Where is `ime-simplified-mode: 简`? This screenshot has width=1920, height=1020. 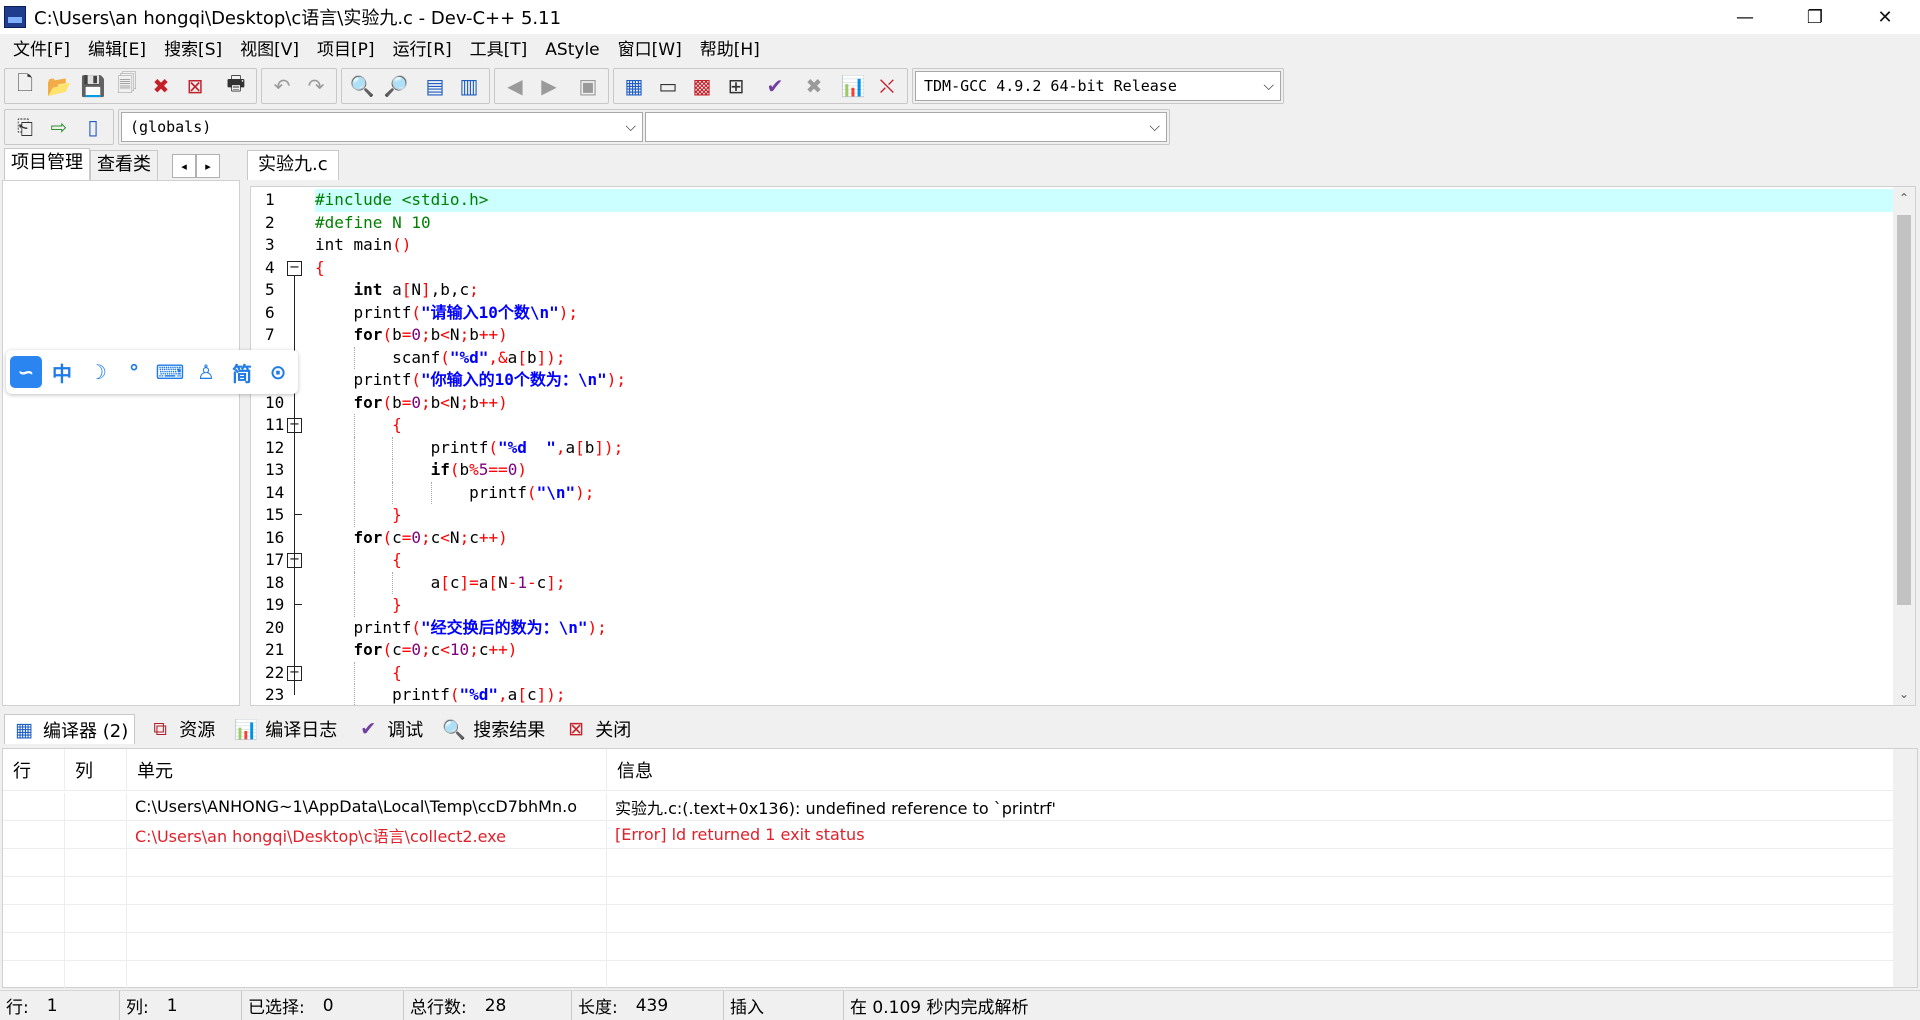 ime-simplified-mode: 简 is located at coordinates (242, 372).